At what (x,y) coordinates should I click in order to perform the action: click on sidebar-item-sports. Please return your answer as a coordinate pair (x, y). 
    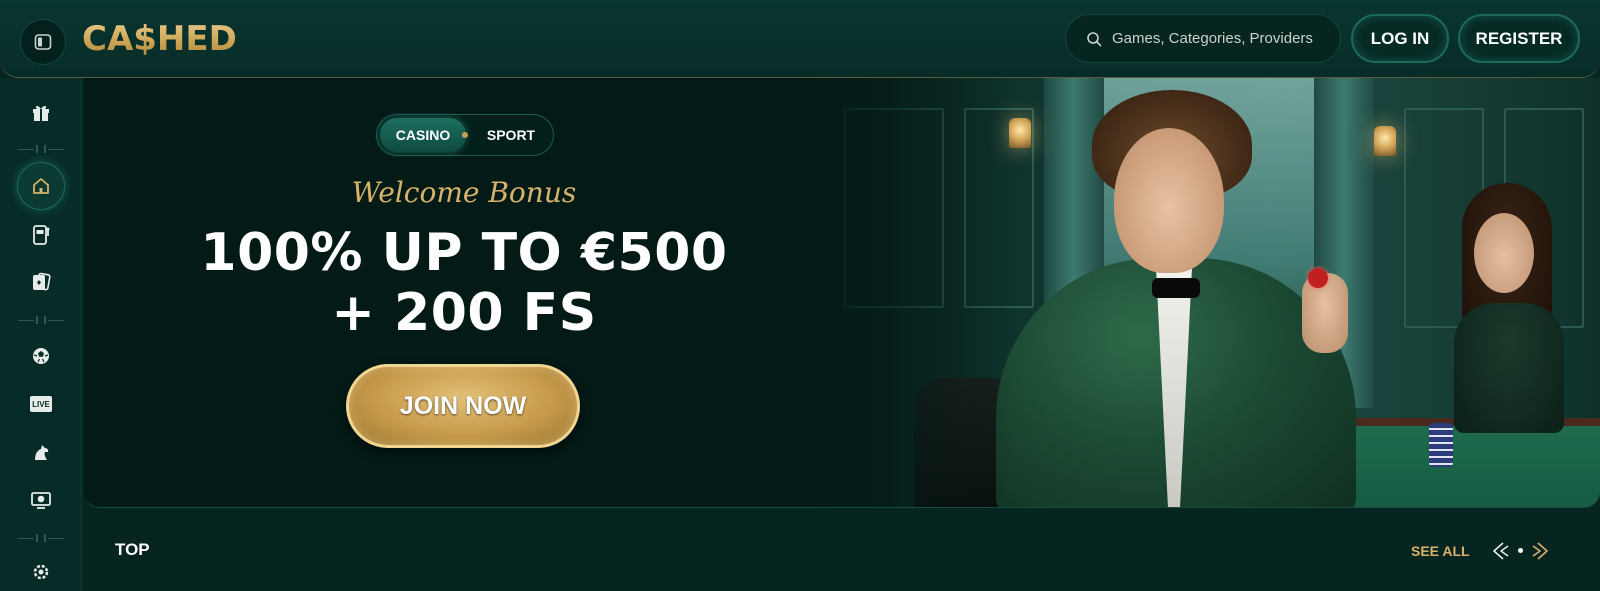
    Looking at the image, I should click on (41, 356).